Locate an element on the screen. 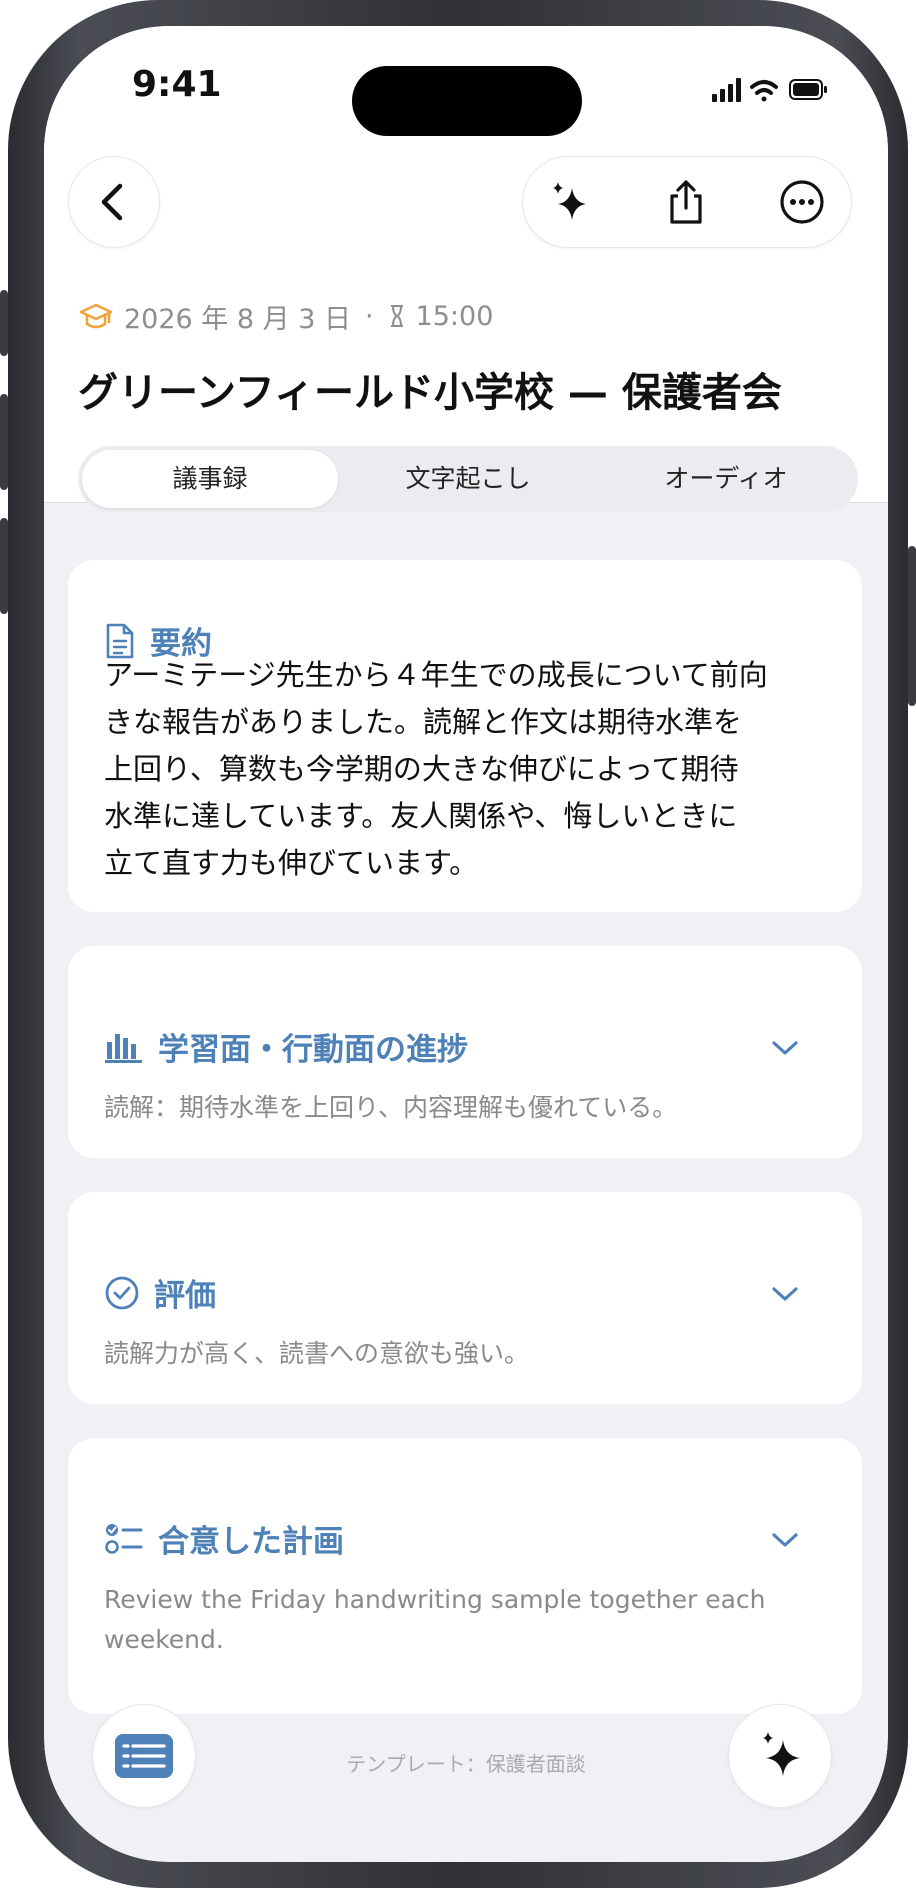  section-heading: 合意した計画 is located at coordinates (251, 1542).